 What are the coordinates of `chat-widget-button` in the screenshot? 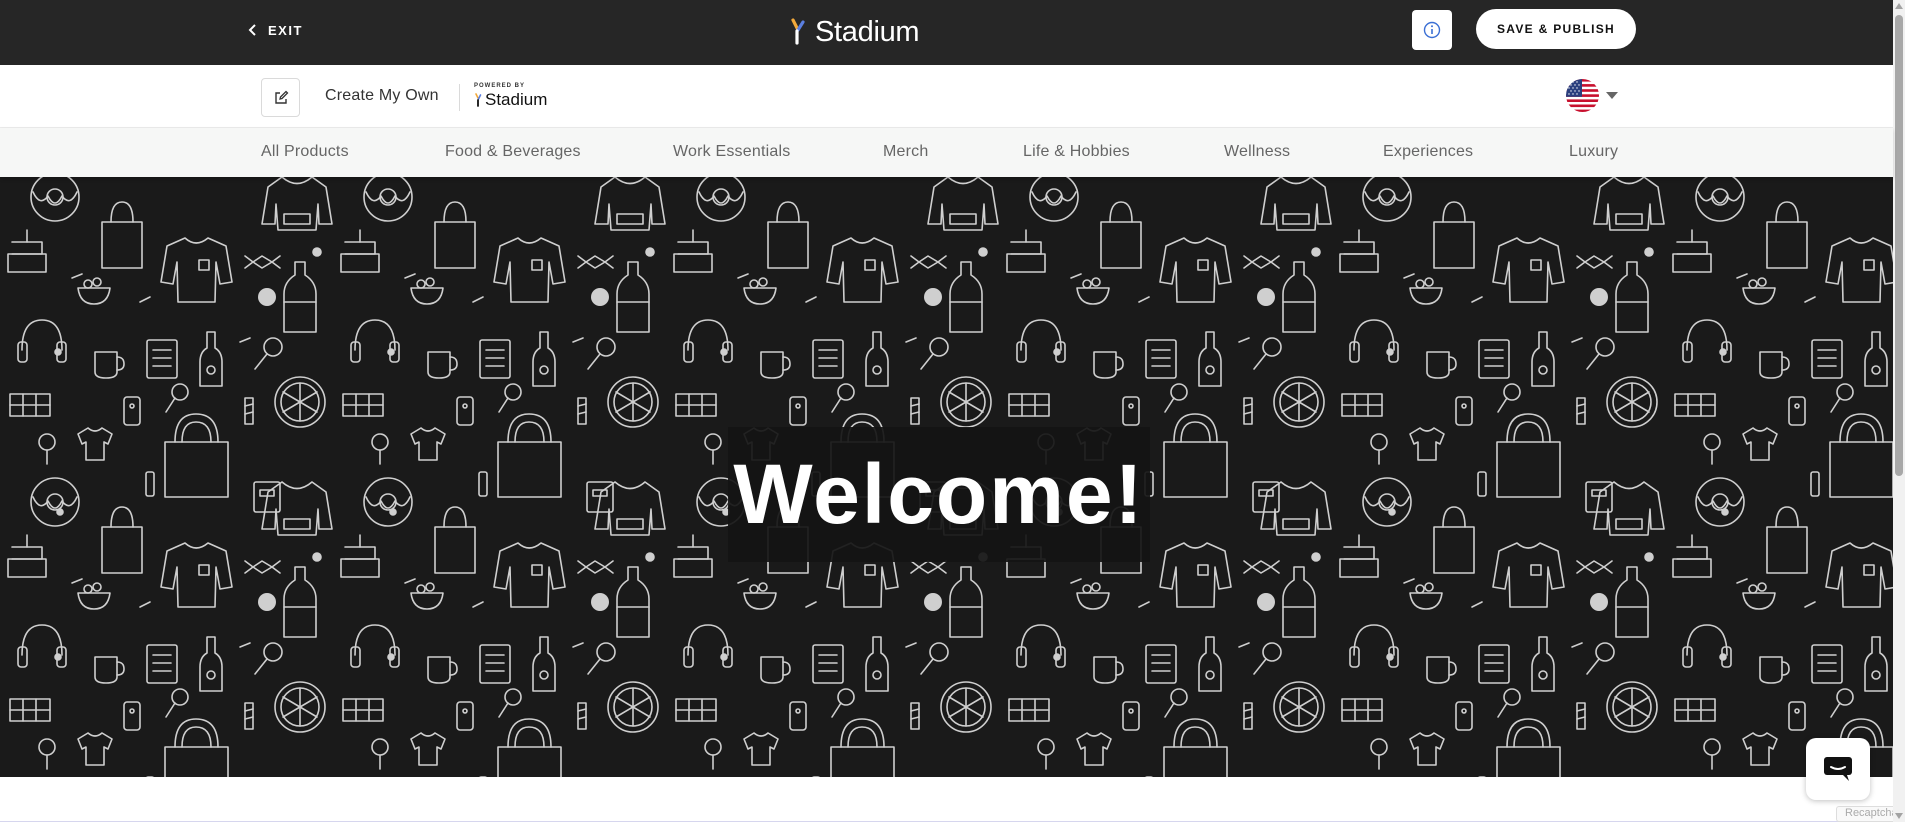 It's located at (1838, 769).